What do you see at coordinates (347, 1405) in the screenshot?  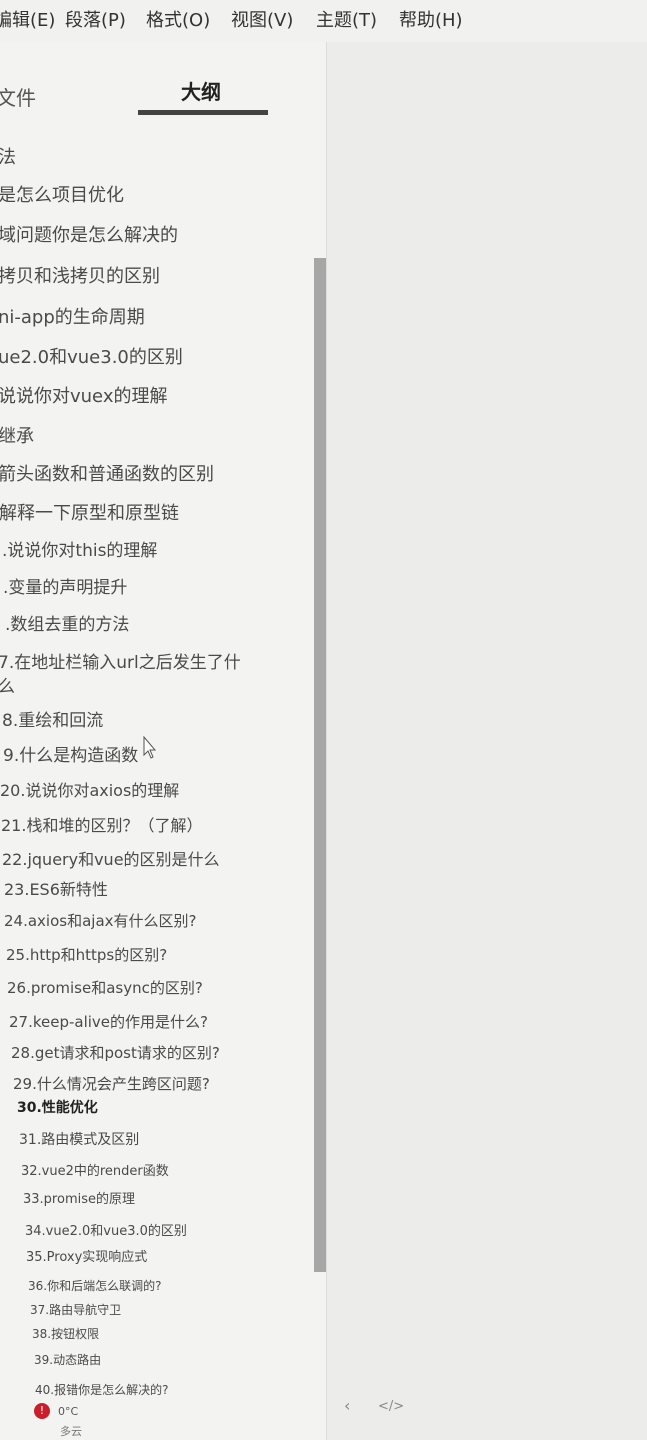 I see `chevron-left-icon: ‹` at bounding box center [347, 1405].